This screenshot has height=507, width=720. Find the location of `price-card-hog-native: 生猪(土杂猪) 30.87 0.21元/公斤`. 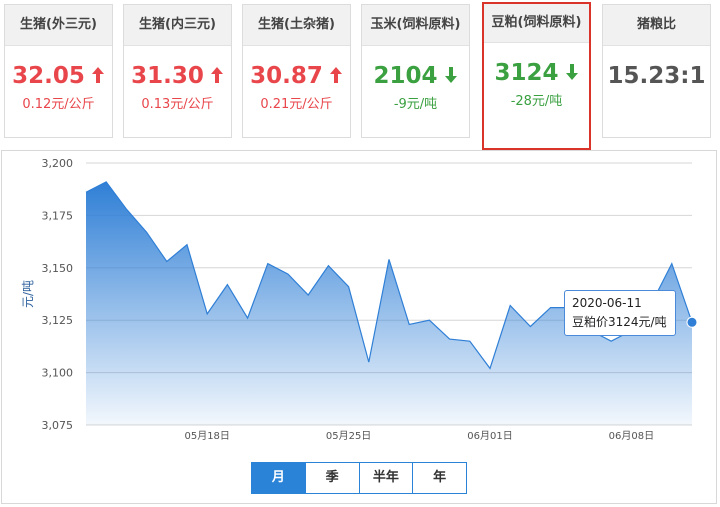

price-card-hog-native: 生猪(土杂猪) 30.87 0.21元/公斤 is located at coordinates (296, 71).